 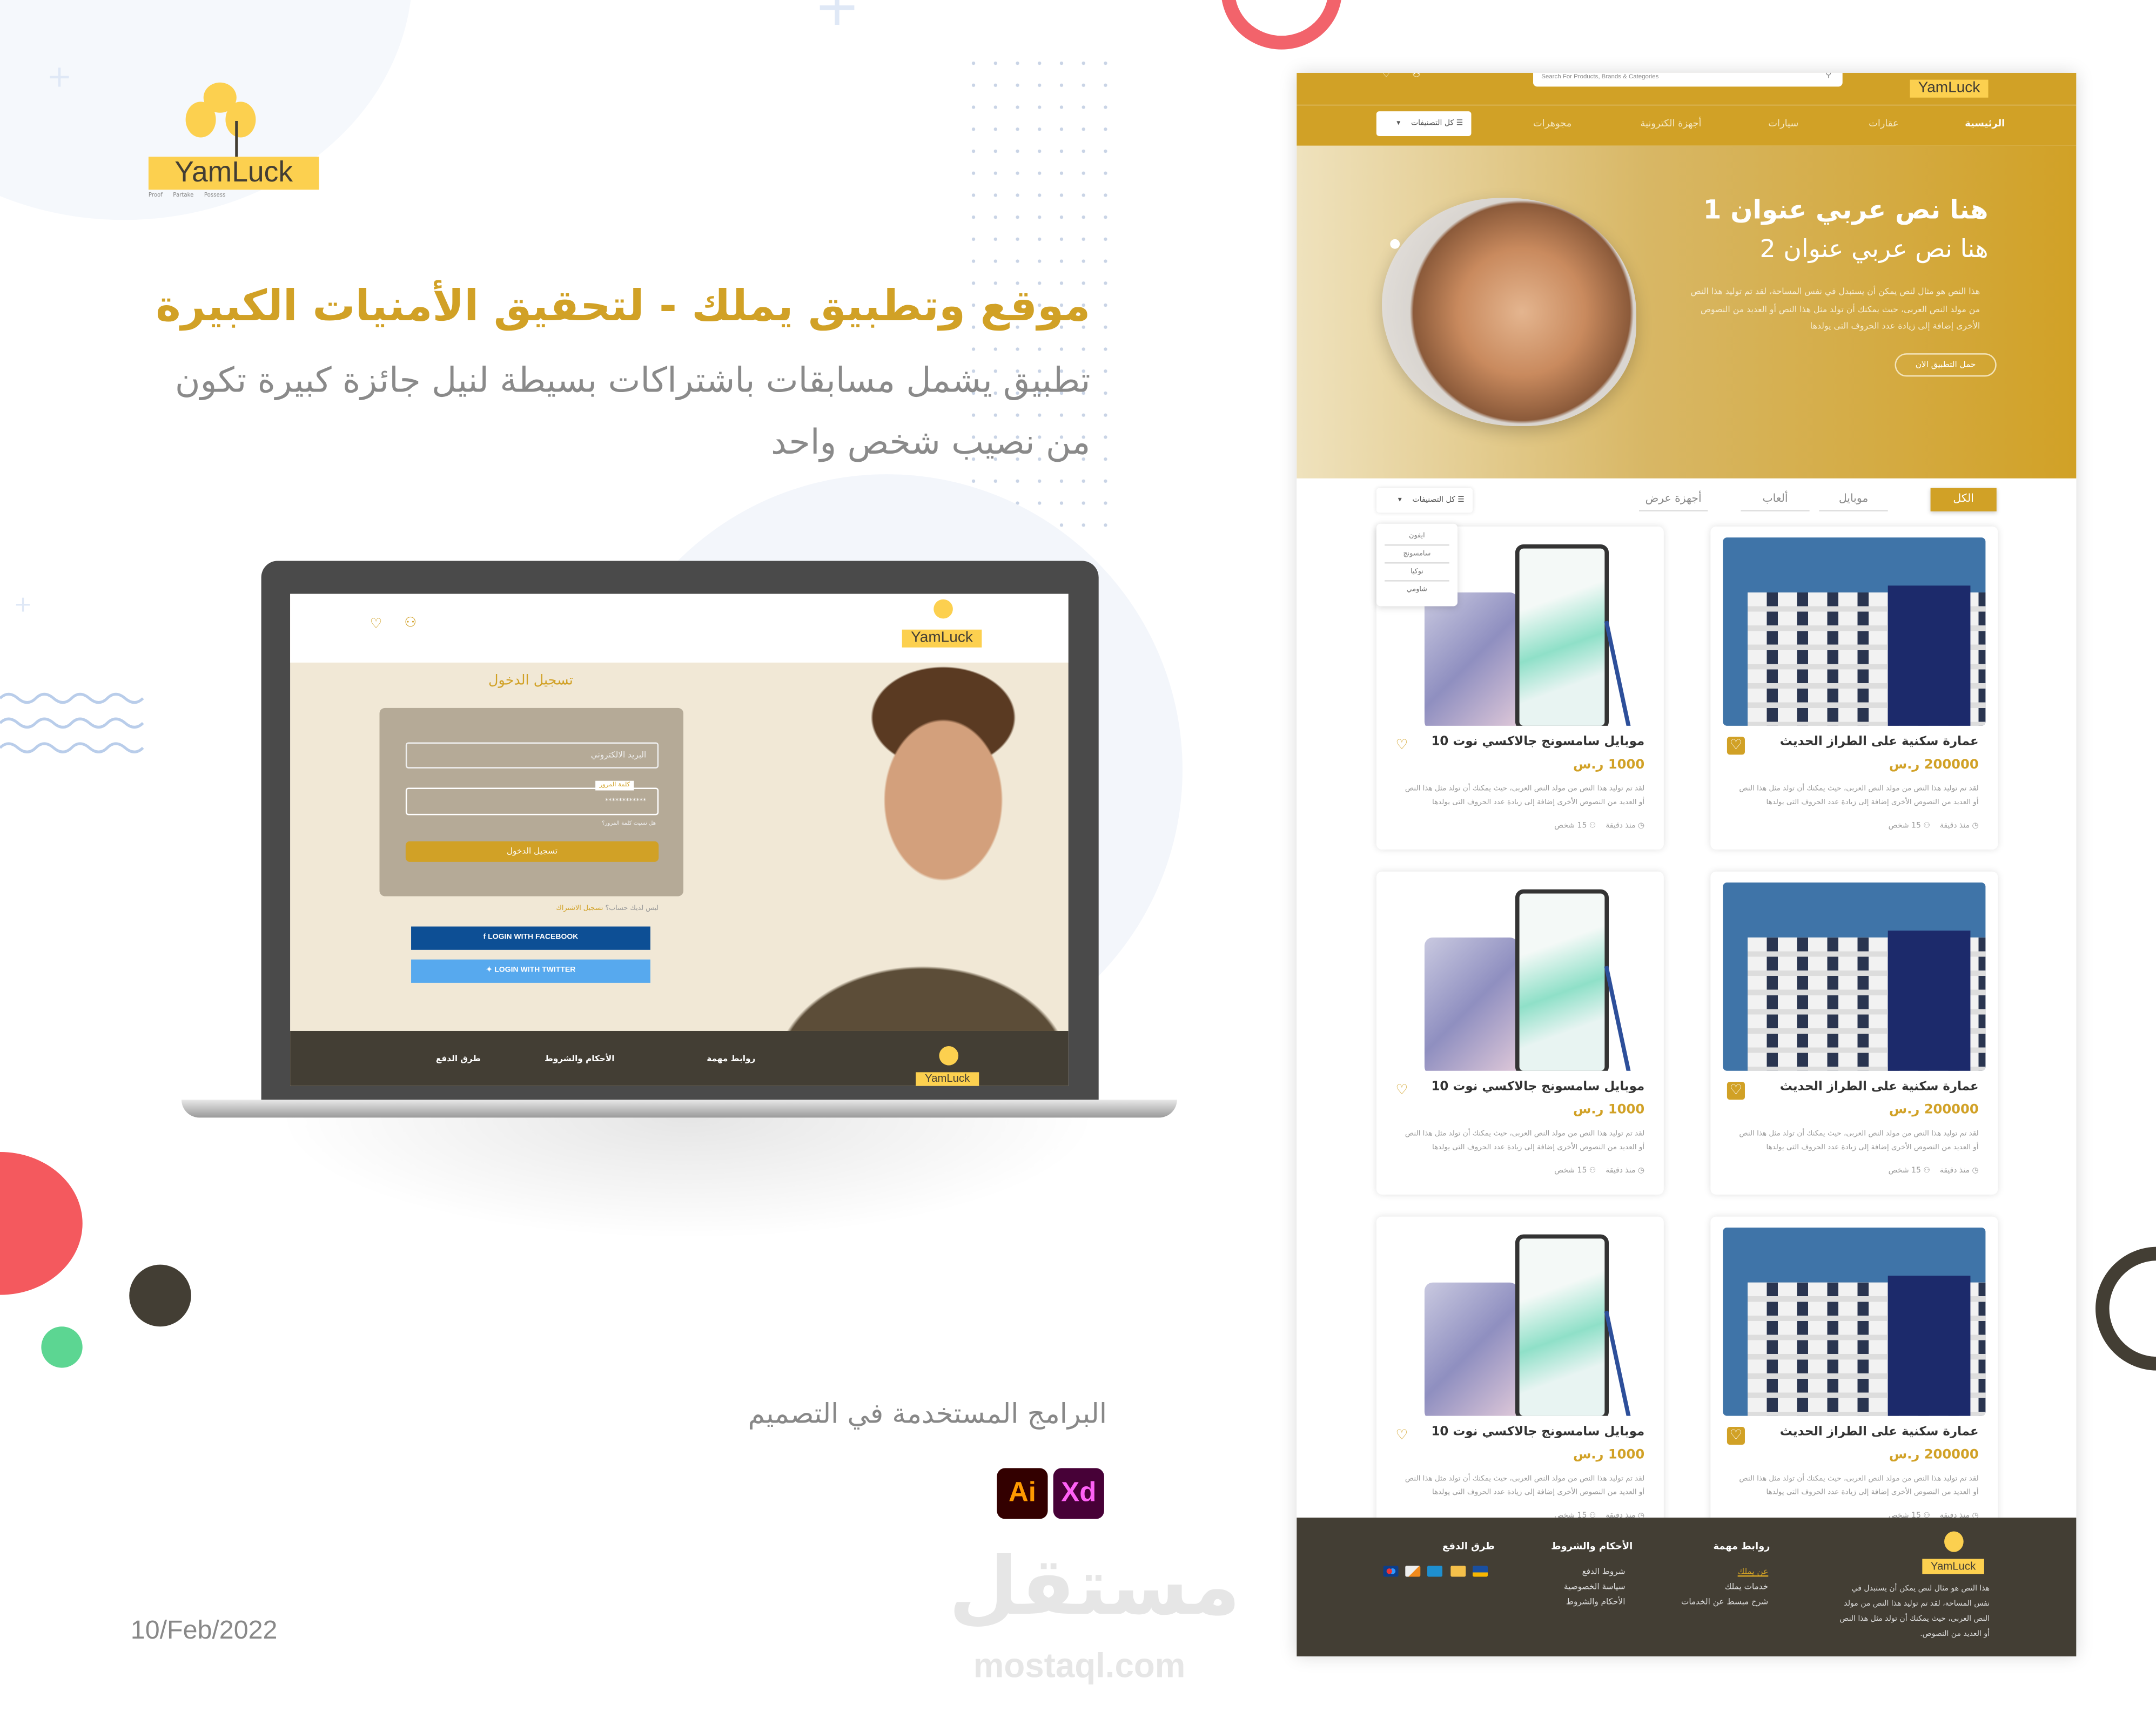 I want to click on brand-logo: YamLuck Proof Partake Possess, so click(x=234, y=140).